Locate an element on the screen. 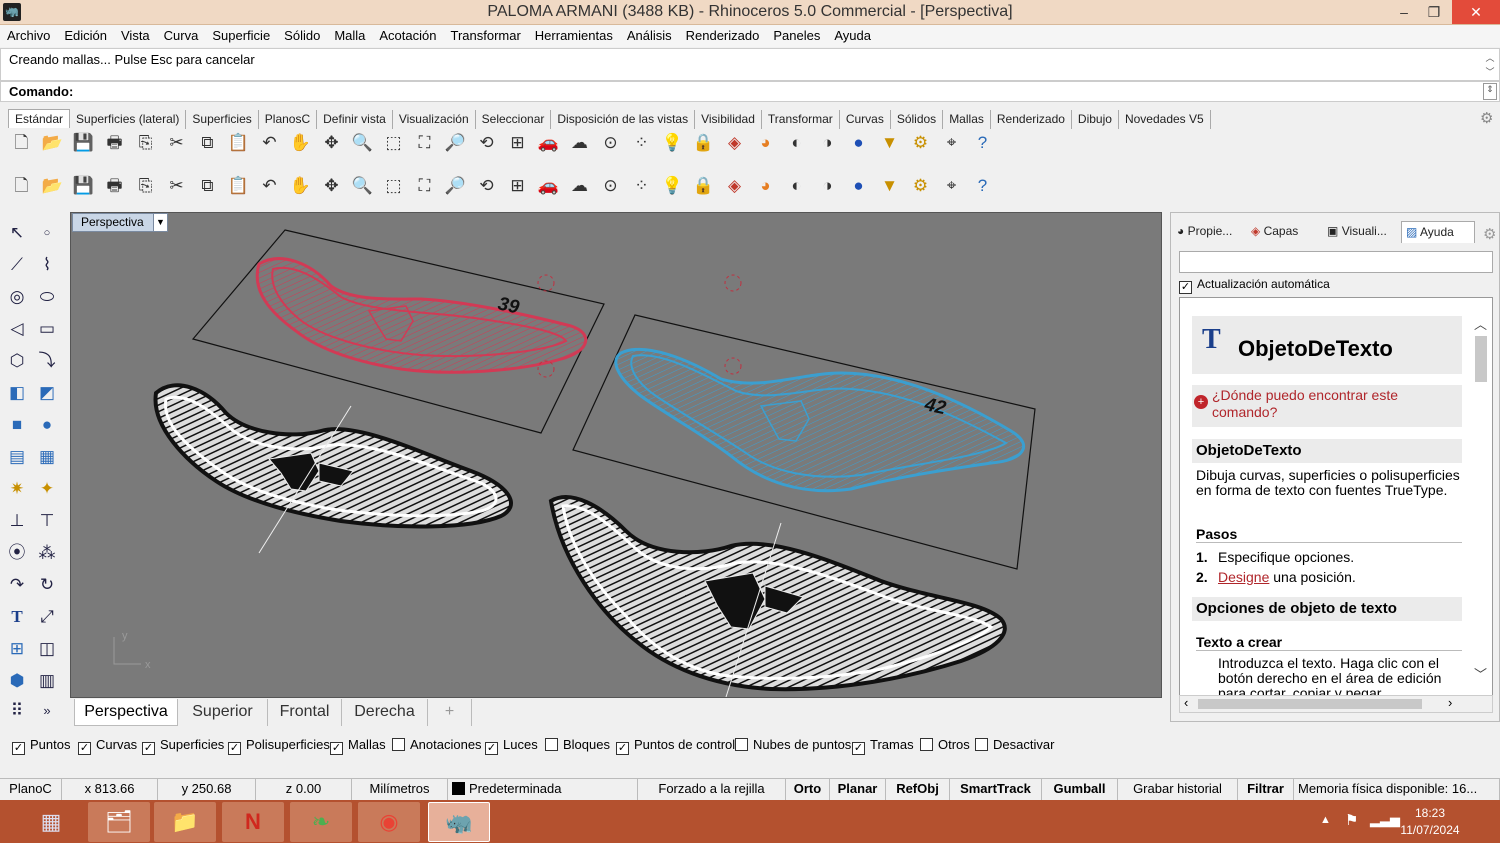  circle-icon: ◎ is located at coordinates (17, 297).